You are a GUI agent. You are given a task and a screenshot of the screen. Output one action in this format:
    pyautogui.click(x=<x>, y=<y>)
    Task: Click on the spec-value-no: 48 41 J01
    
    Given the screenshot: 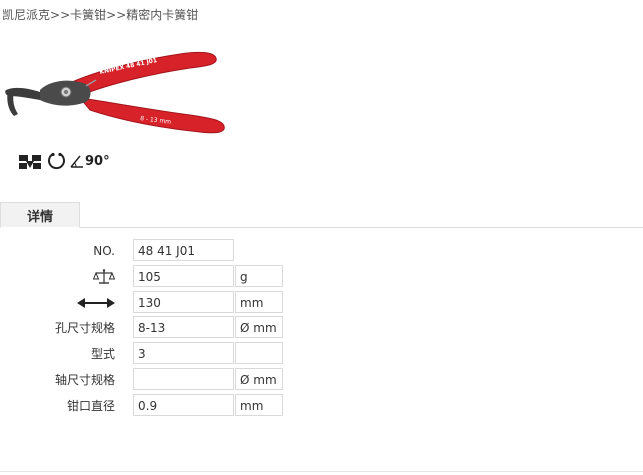 What is the action you would take?
    pyautogui.click(x=183, y=250)
    